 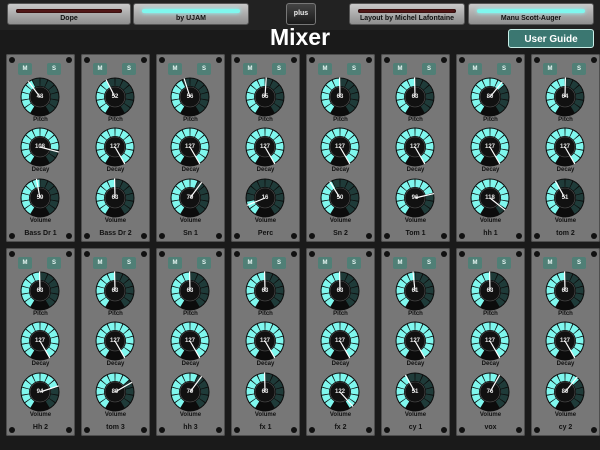 I want to click on author-label: Manu Scott-Auger, so click(x=531, y=18).